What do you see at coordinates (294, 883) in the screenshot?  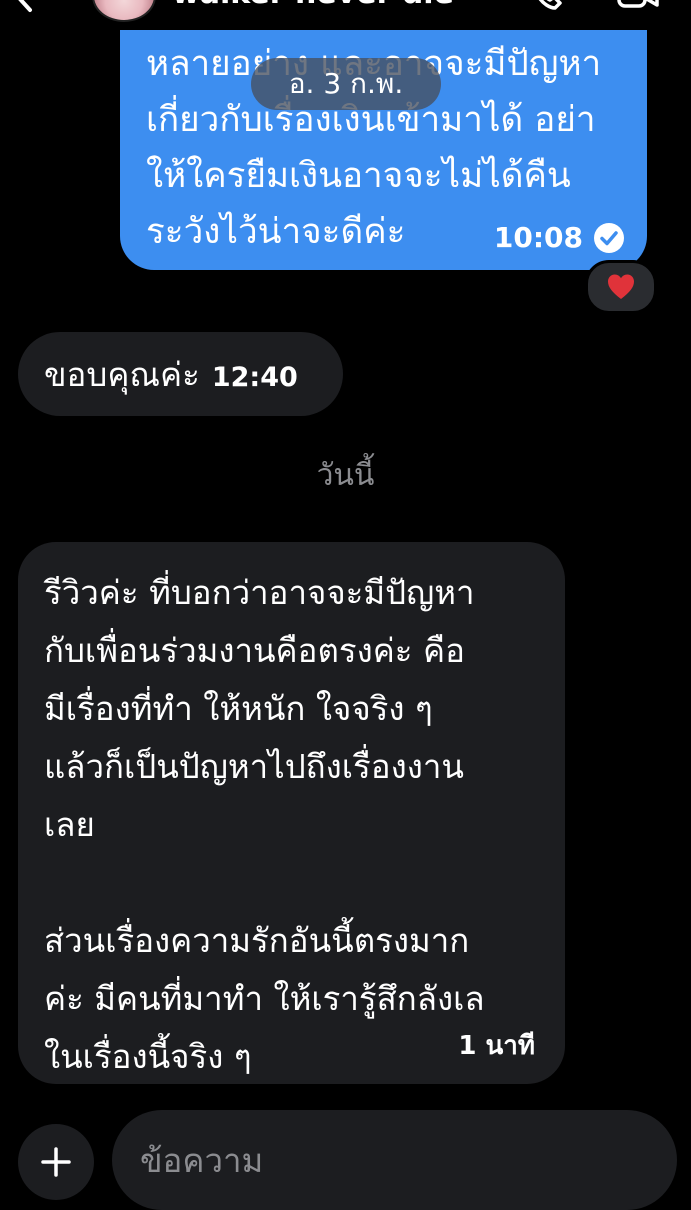 I see `paragraph-break` at bounding box center [294, 883].